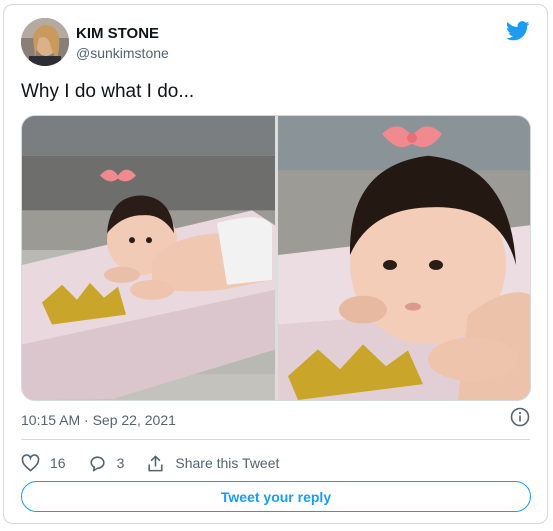 This screenshot has width=553, height=531. What do you see at coordinates (98, 420) in the screenshot?
I see `tweet-timestamp: 10:15 AM · Sep 22, 2021` at bounding box center [98, 420].